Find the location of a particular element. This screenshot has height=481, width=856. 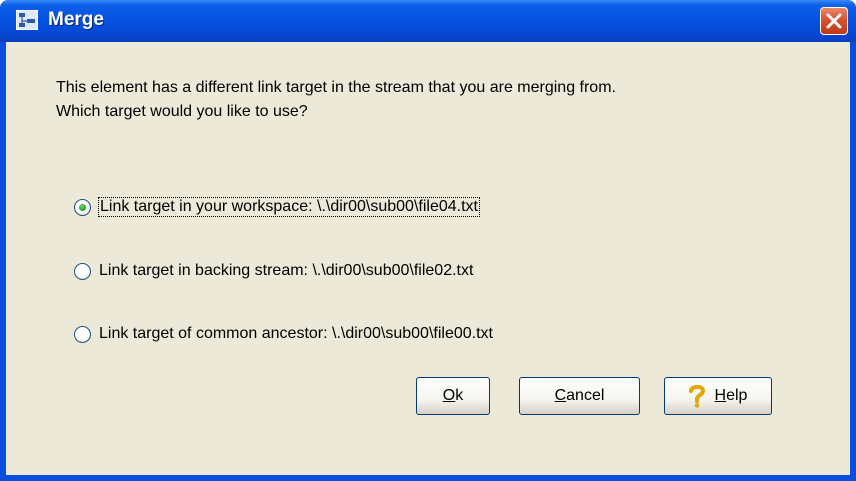

help-button: Help is located at coordinates (718, 396).